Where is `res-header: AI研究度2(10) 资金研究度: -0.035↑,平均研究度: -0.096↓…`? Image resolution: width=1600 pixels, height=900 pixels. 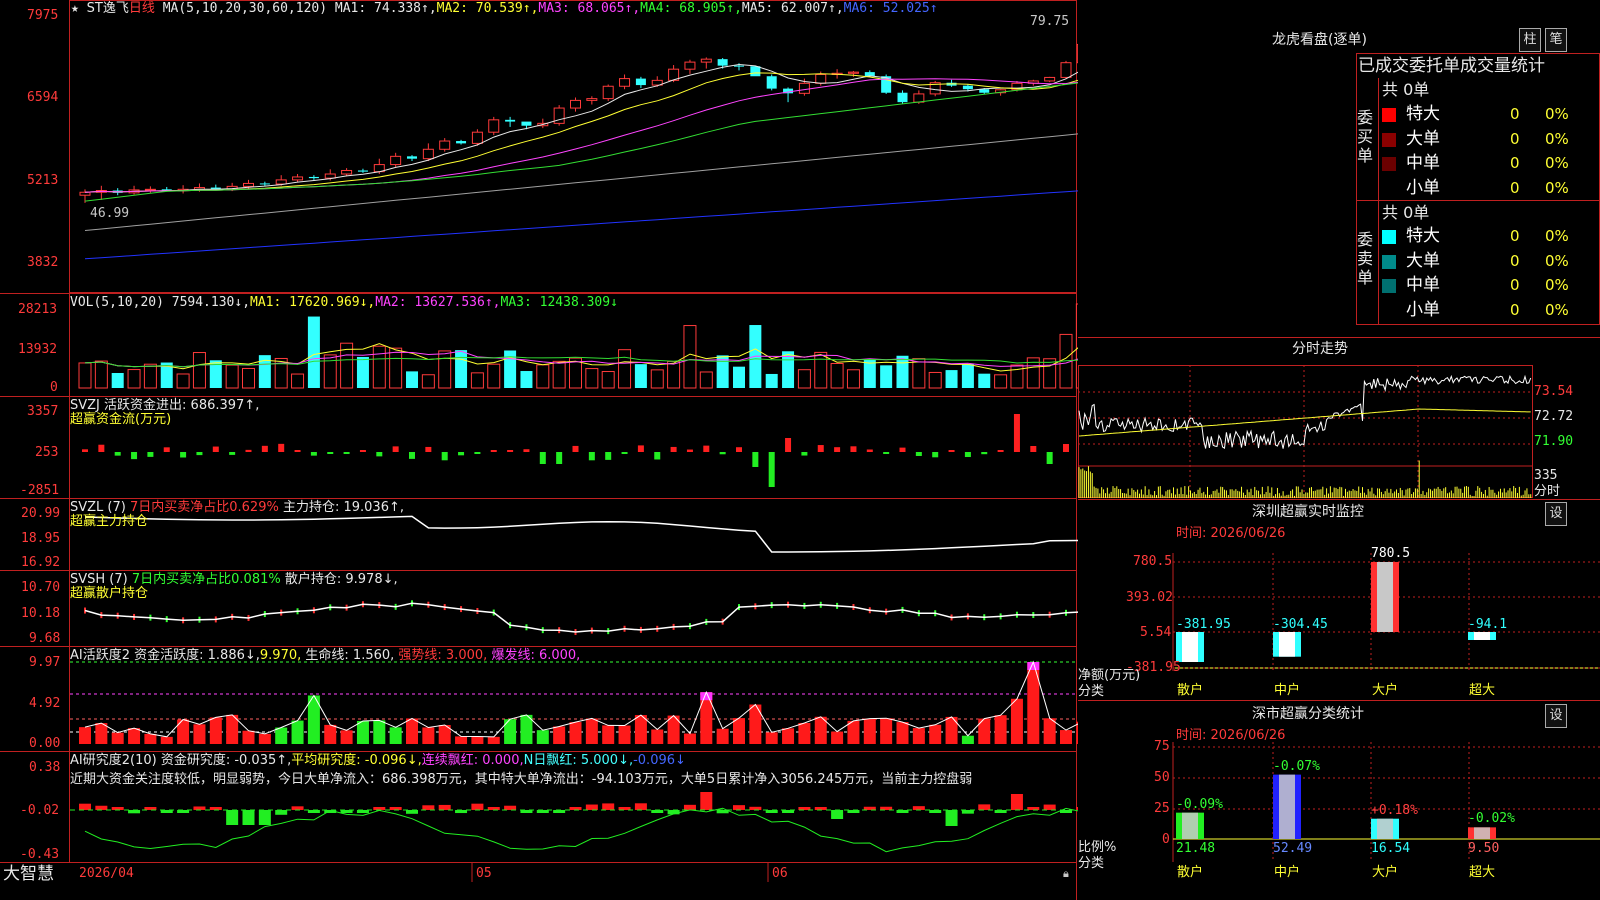
res-header: AI研究度2(10) 资金研究度: -0.035↑,平均研究度: -0.096↓… is located at coordinates (378, 760).